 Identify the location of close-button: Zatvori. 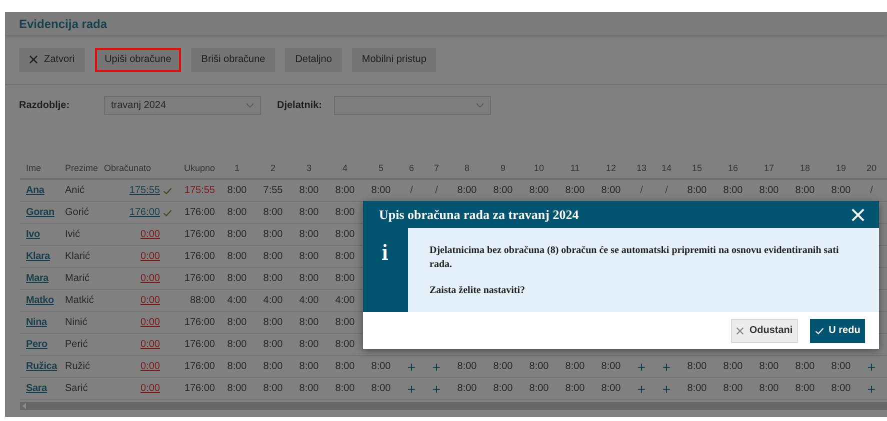
(52, 60).